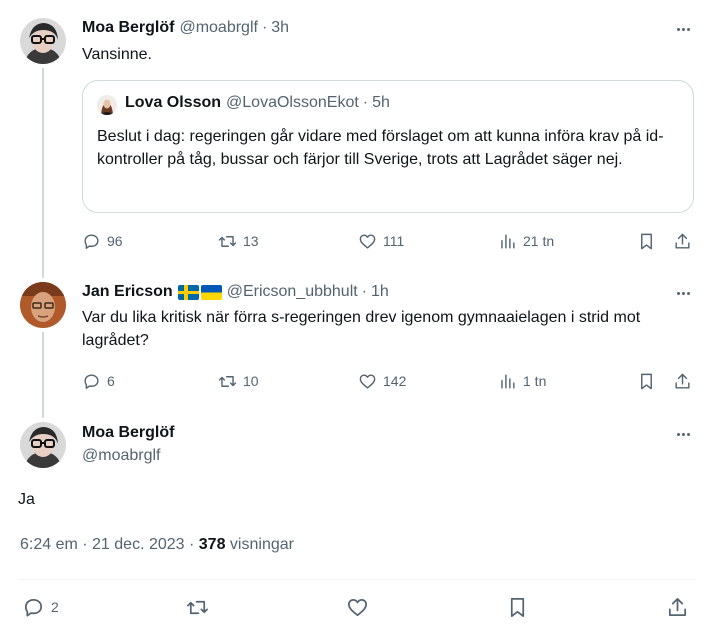 The height and width of the screenshot is (634, 714). What do you see at coordinates (127, 292) in the screenshot?
I see `author-name: Jan Ericson` at bounding box center [127, 292].